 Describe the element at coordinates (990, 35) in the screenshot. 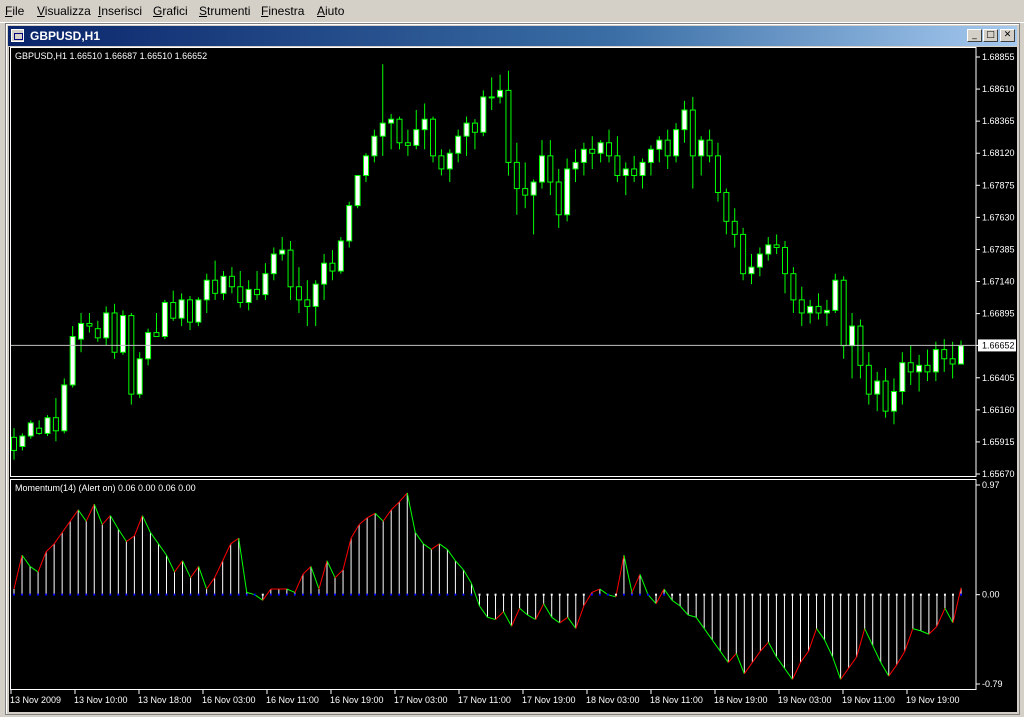

I see `maximize-button: □` at that location.